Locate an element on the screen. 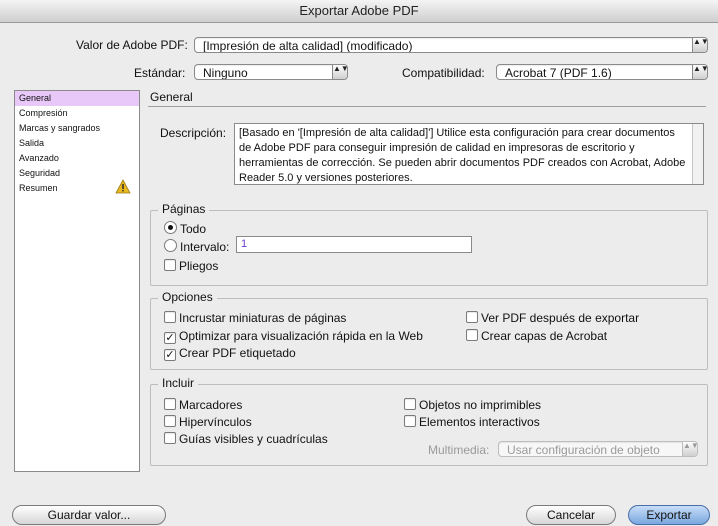 This screenshot has height=526, width=718. cancel-button: Cancelar is located at coordinates (571, 515).